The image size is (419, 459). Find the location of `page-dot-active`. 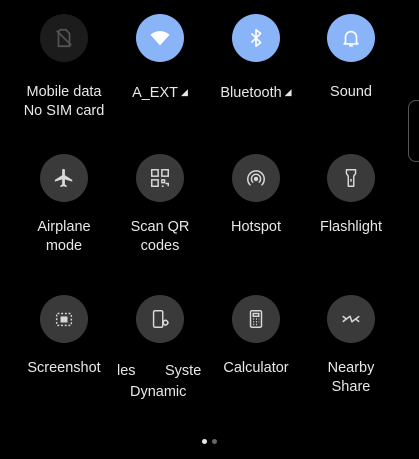

page-dot-active is located at coordinates (204, 441).